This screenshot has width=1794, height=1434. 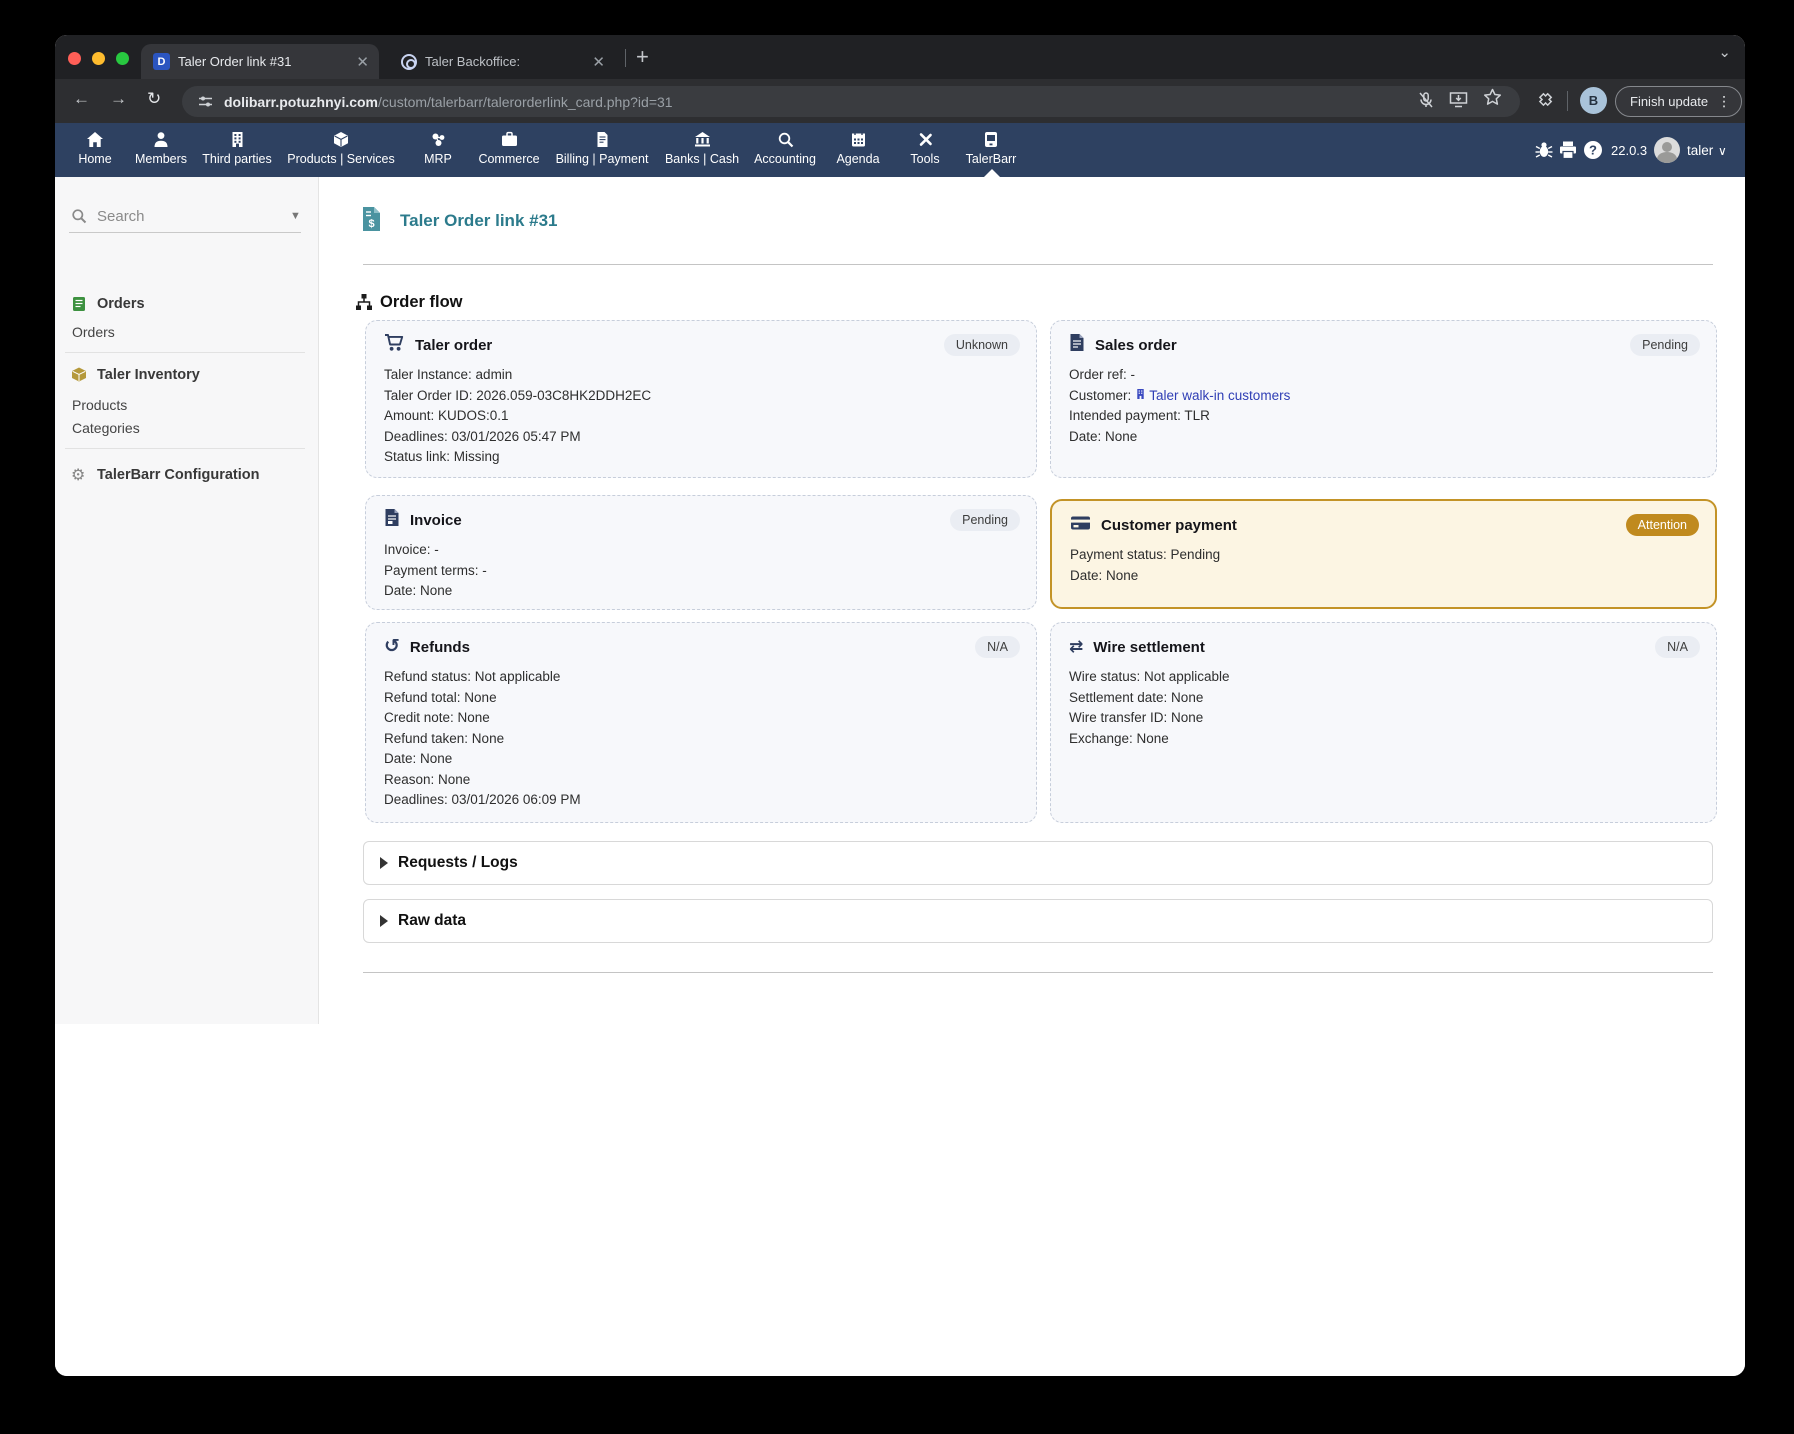 I want to click on undo-icon: ↺, so click(x=392, y=646).